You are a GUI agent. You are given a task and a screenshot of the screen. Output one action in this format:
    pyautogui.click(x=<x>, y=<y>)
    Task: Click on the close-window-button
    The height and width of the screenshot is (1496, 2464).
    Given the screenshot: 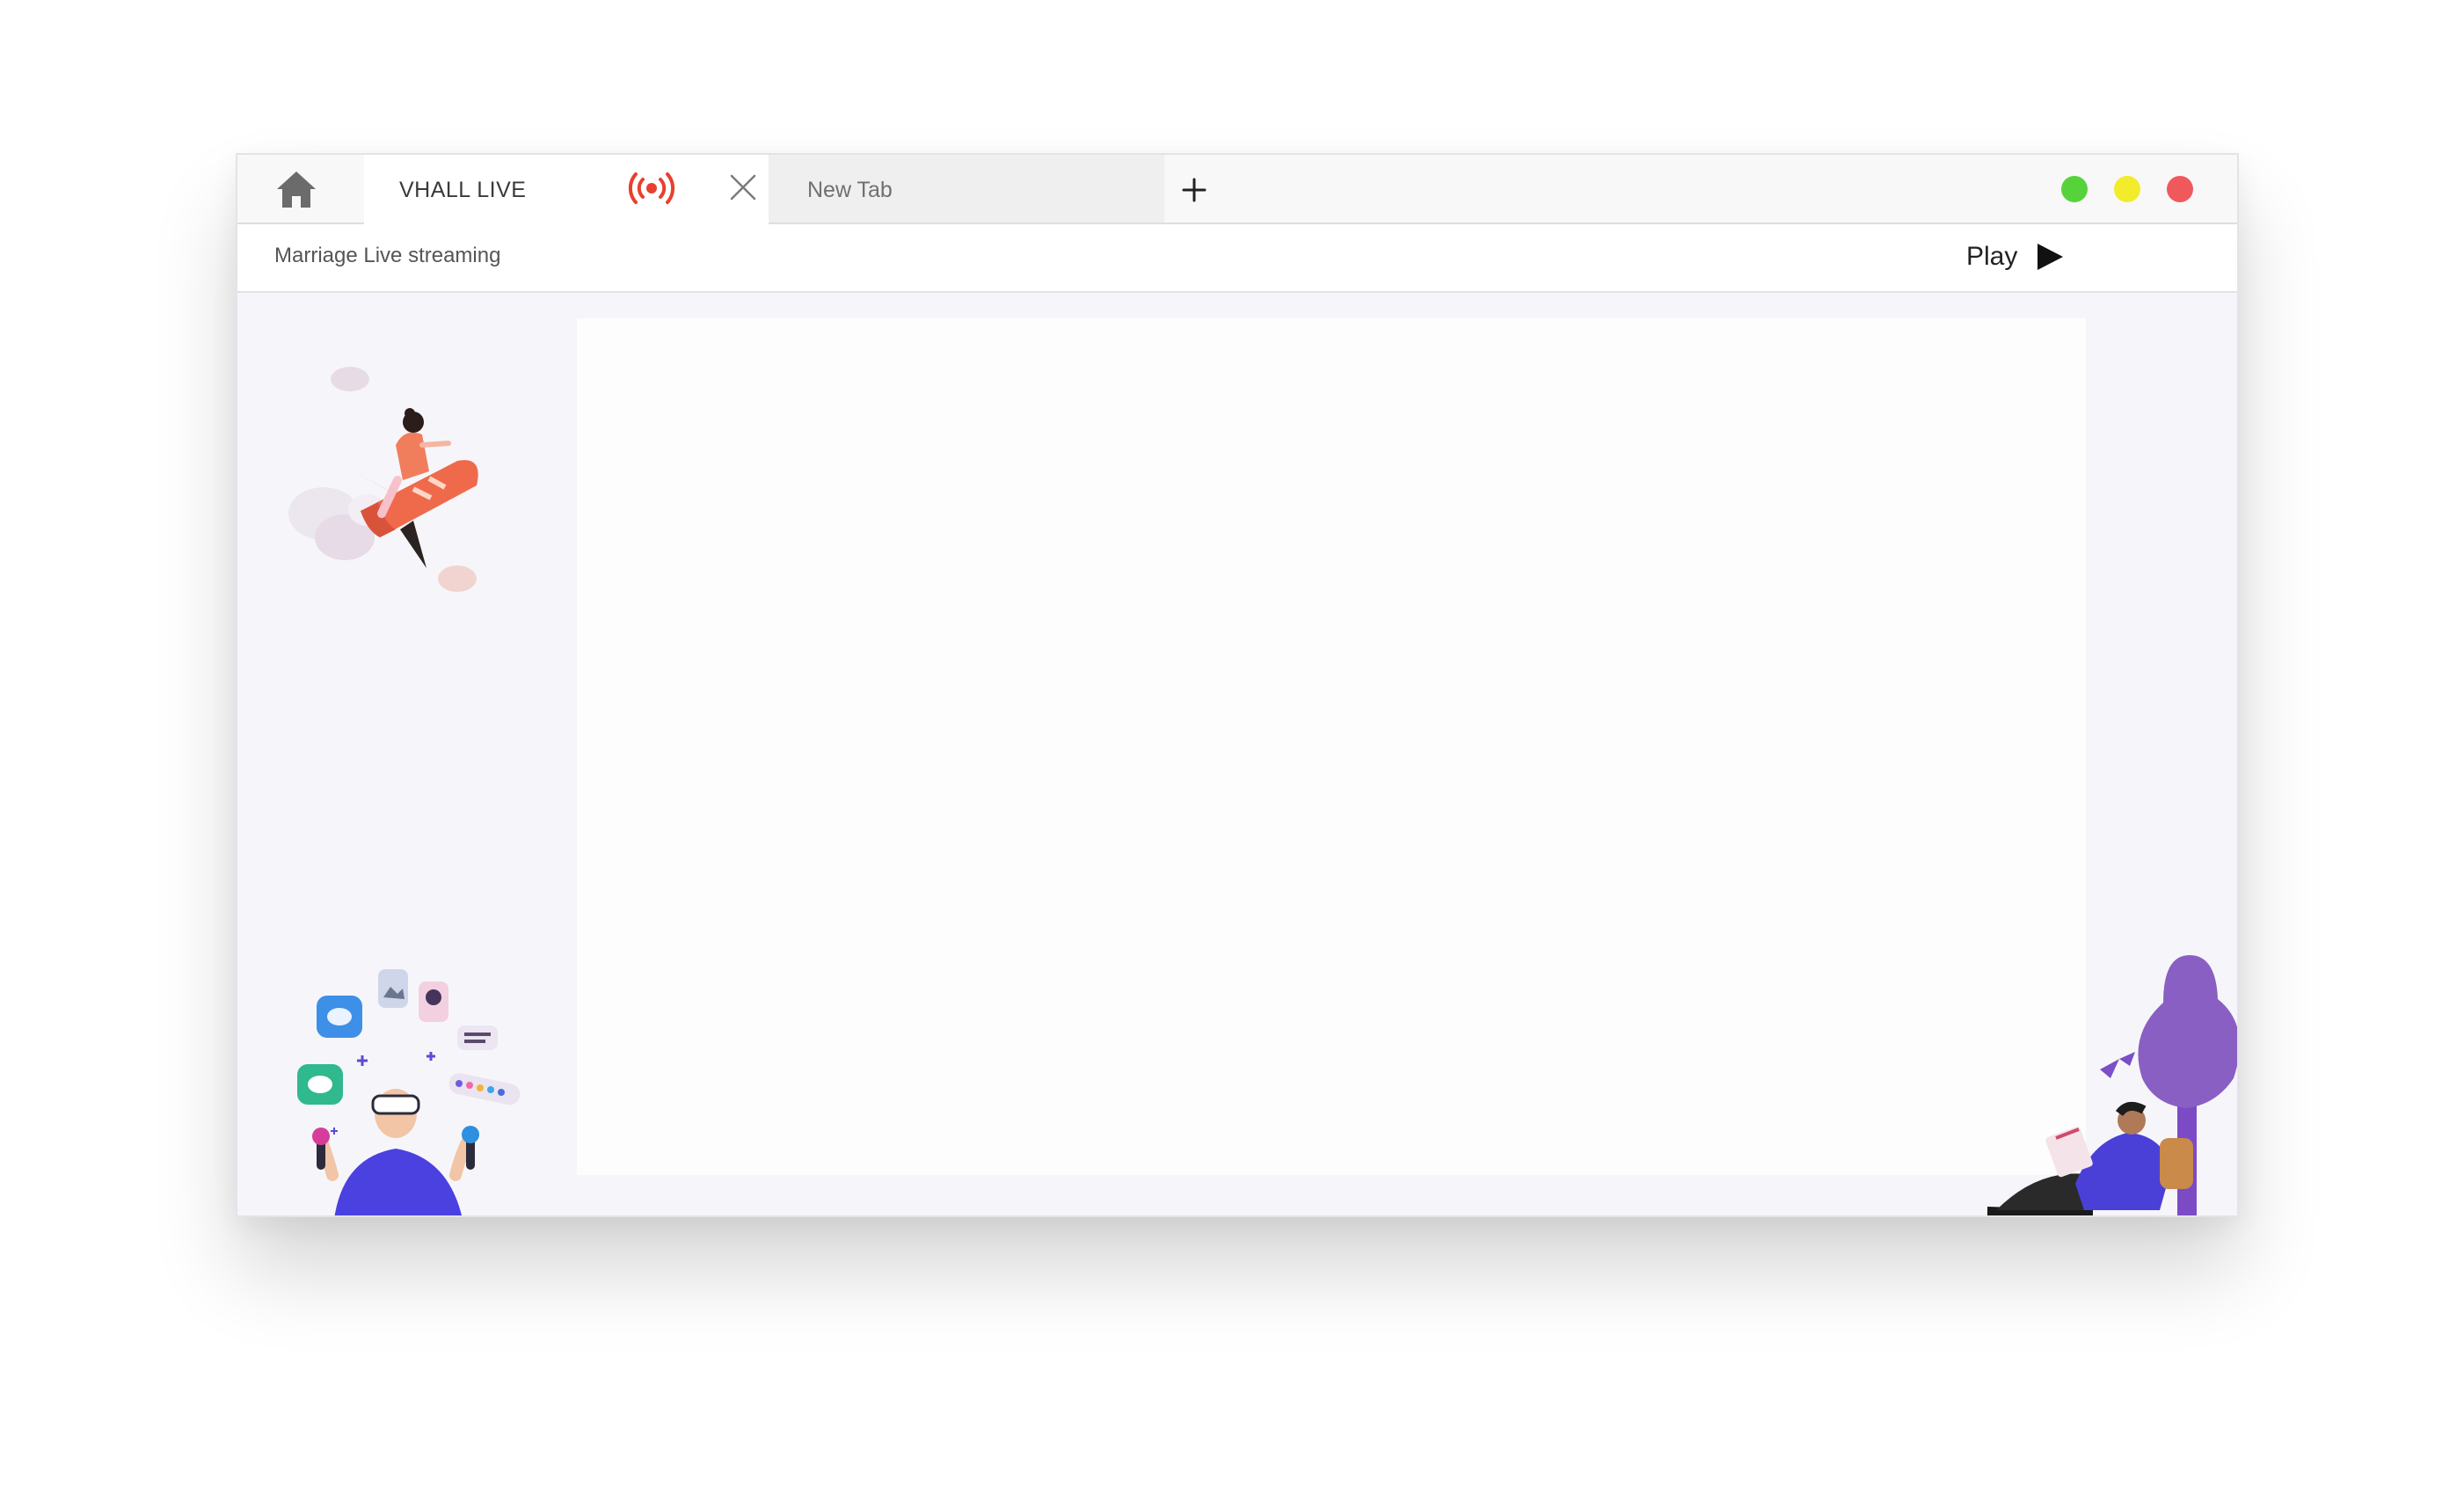 What is the action you would take?
    pyautogui.click(x=2180, y=189)
    